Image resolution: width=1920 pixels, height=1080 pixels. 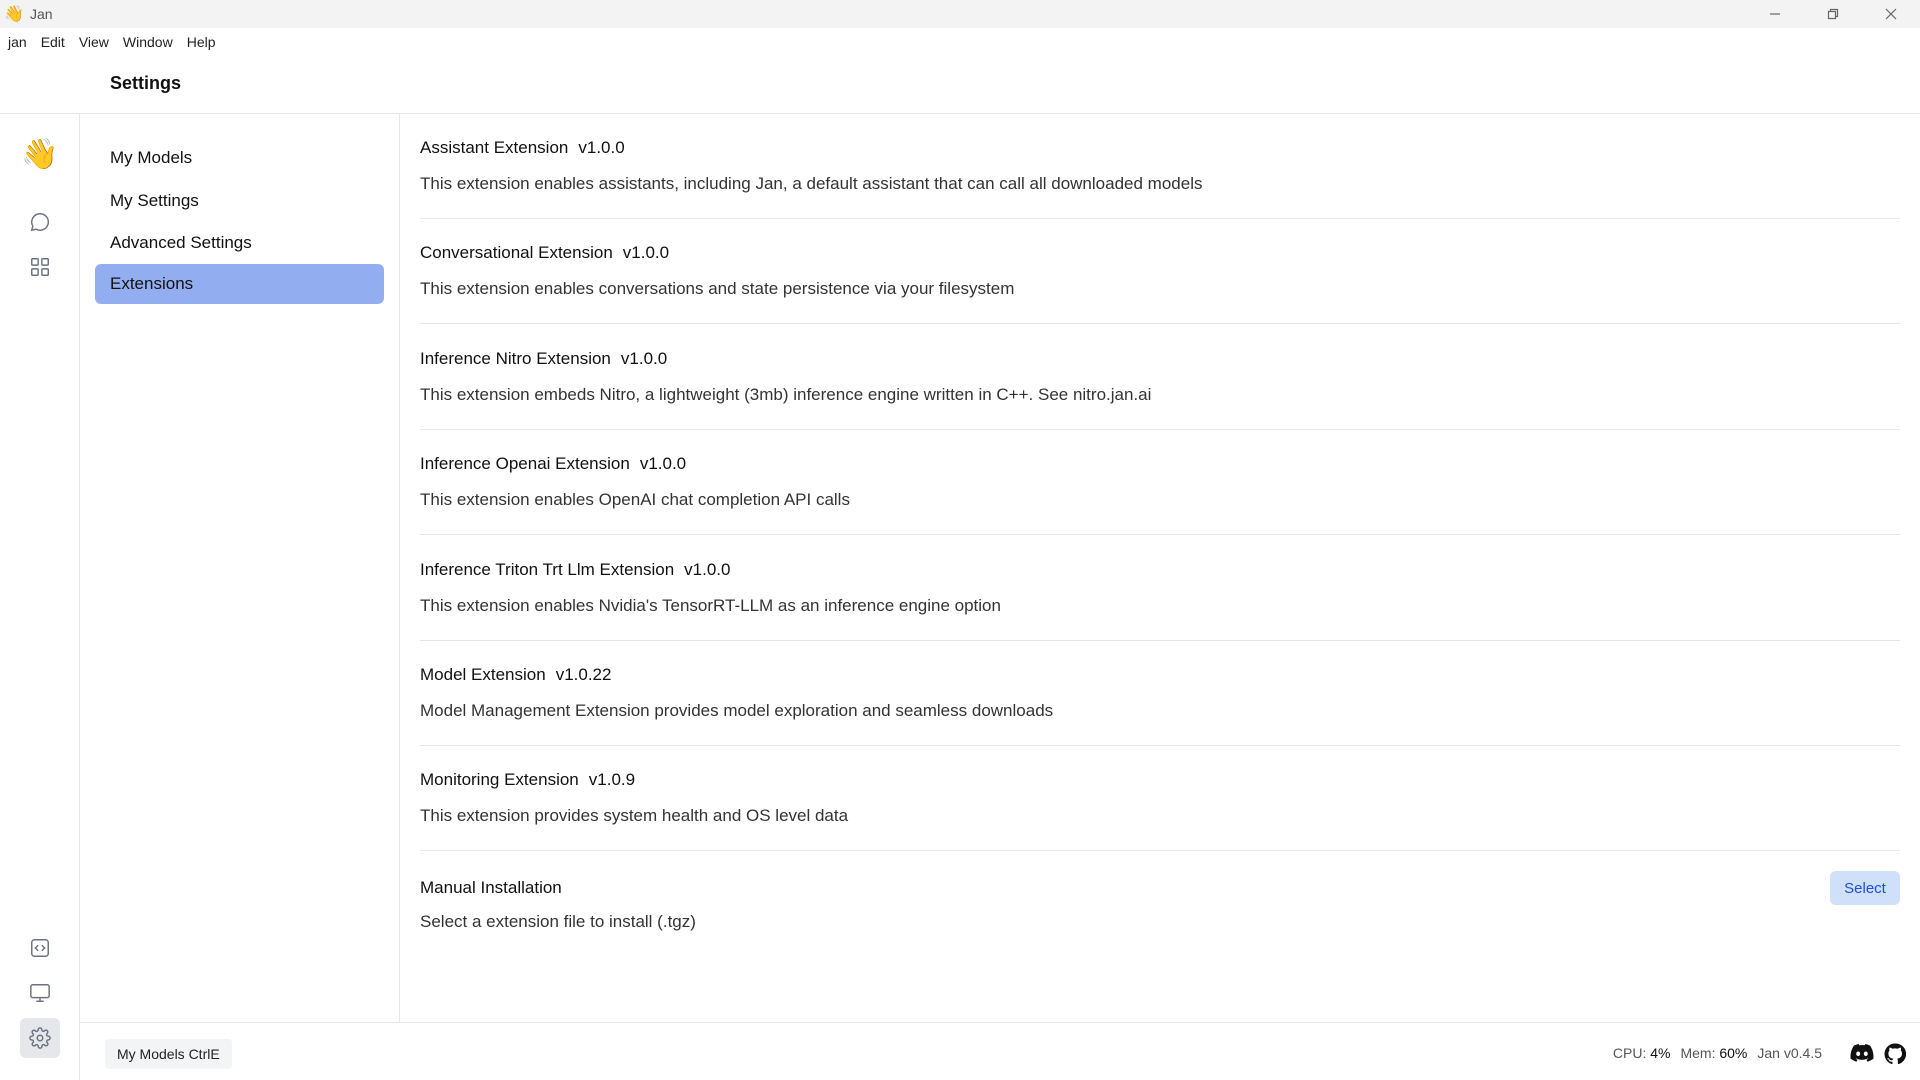 I want to click on gear-icon, so click(x=40, y=1038).